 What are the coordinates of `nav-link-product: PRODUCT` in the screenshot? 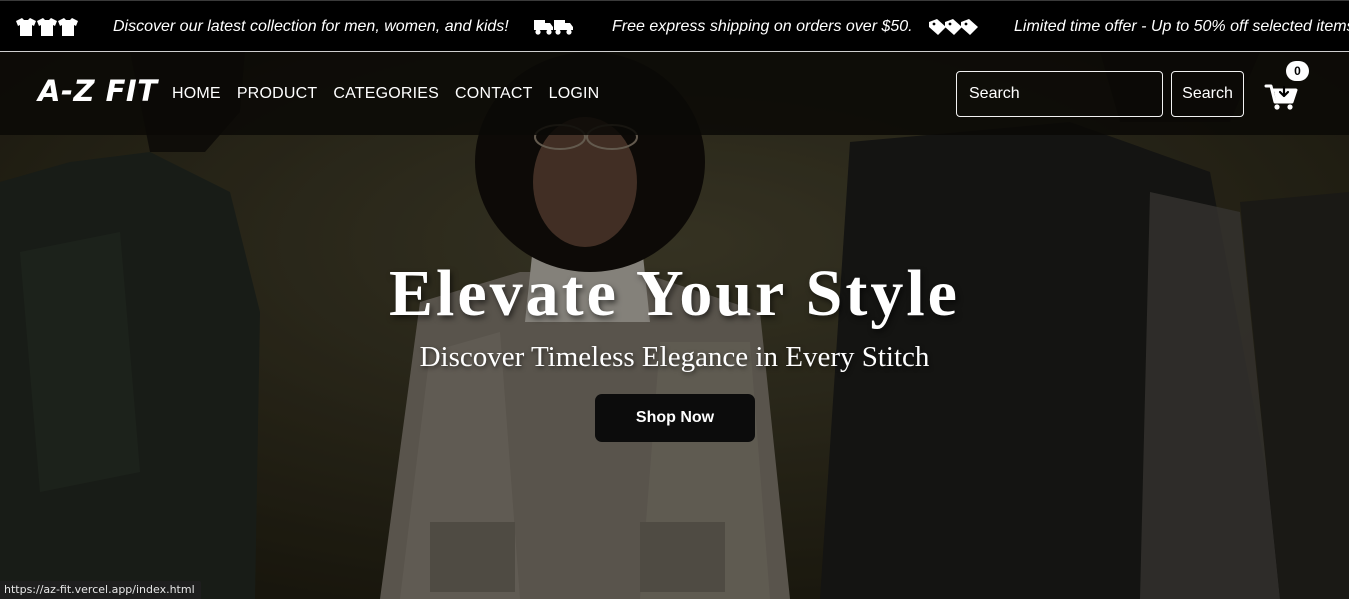 It's located at (277, 94).